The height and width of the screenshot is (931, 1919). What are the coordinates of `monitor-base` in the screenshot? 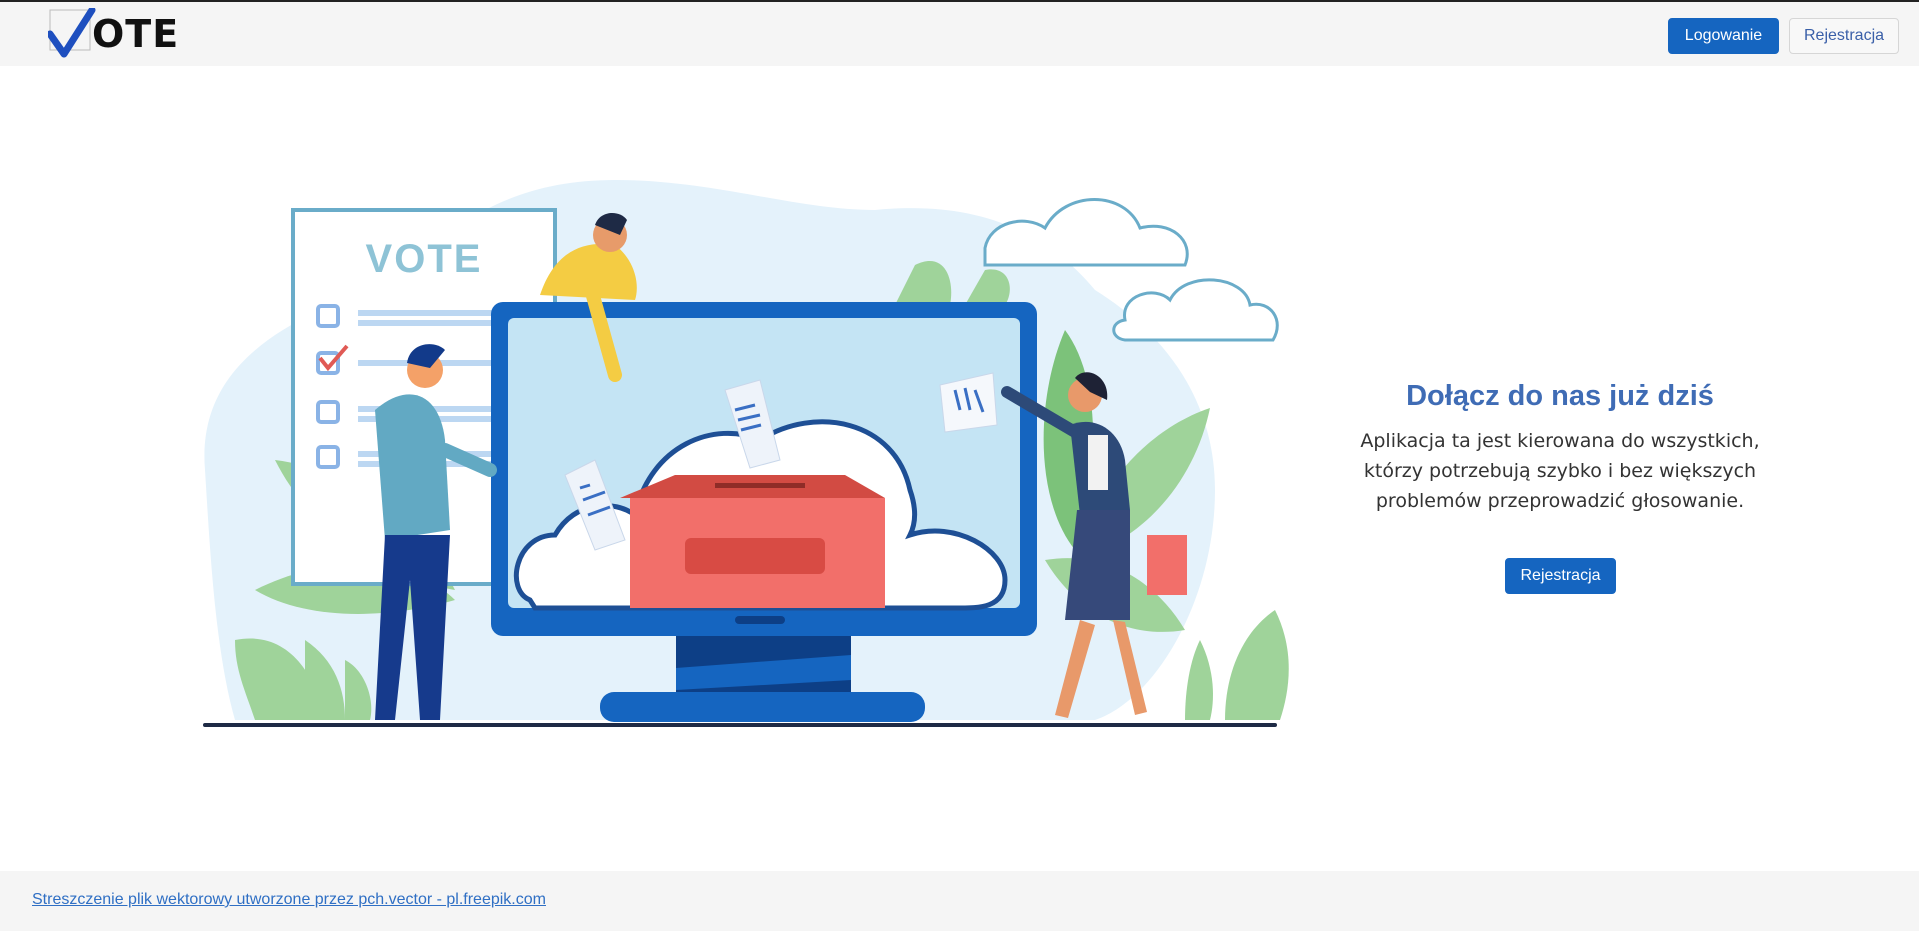 It's located at (762, 707).